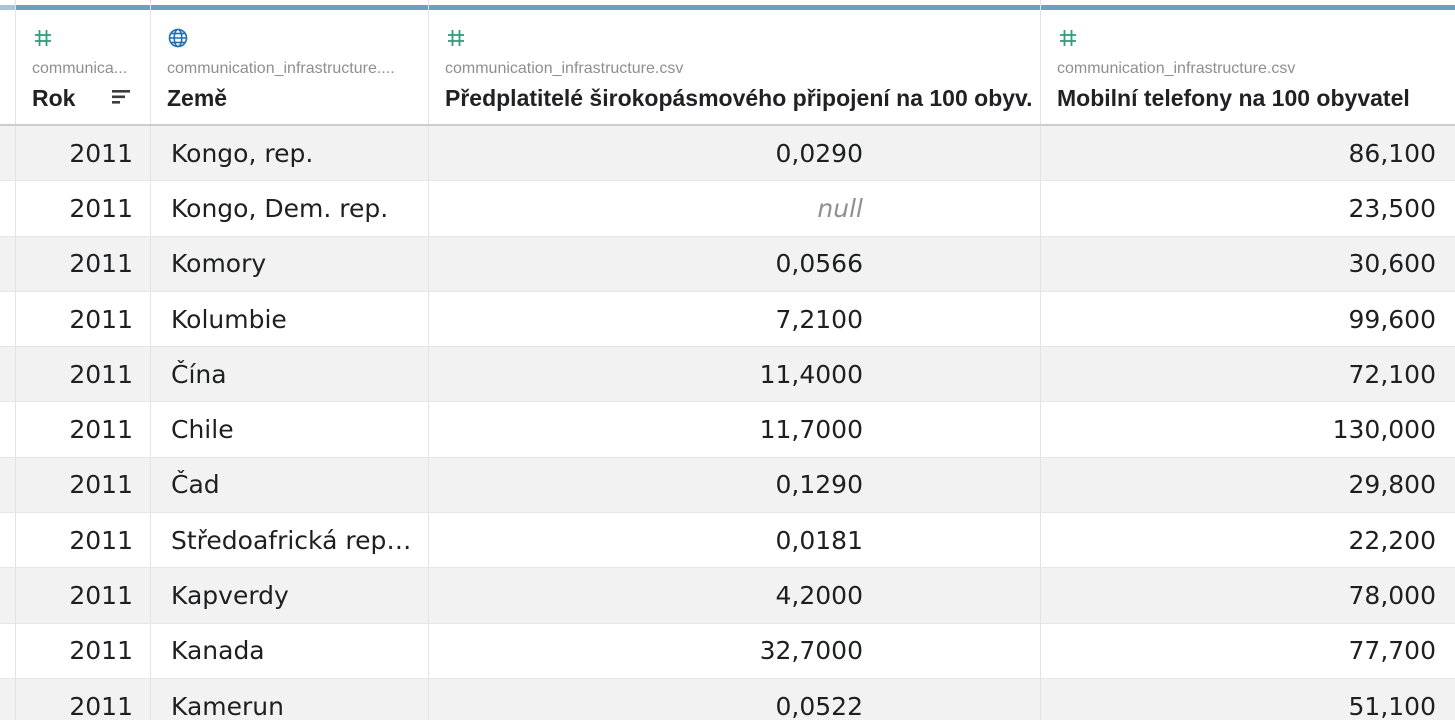 The height and width of the screenshot is (720, 1455). Describe the element at coordinates (290, 319) in the screenshot. I see `cell-zeme: Kolumbie` at that location.